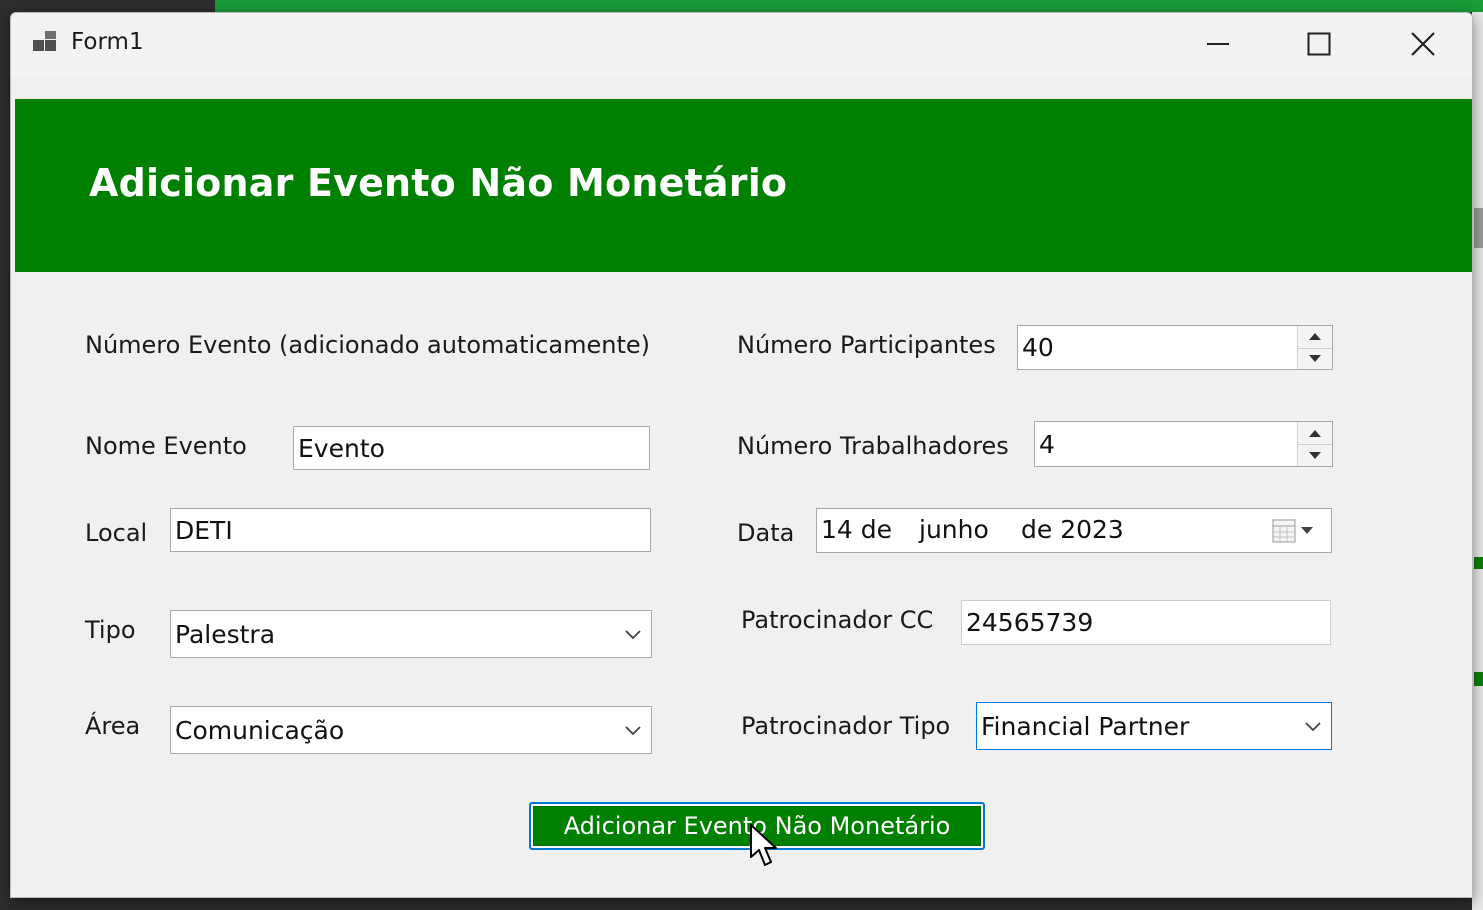  I want to click on local-label: Local, so click(116, 533).